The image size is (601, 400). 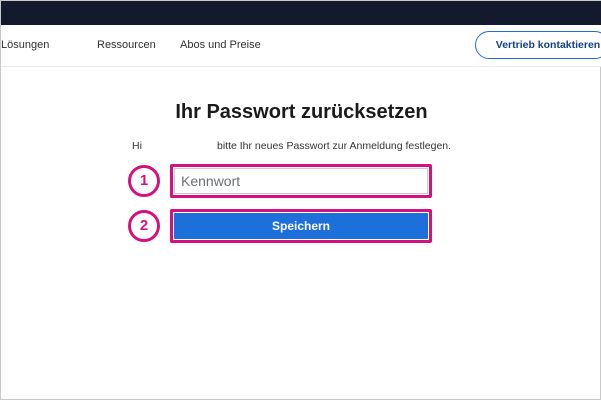 I want to click on nav-link-abos-und-preise: Abos und Preise, so click(x=220, y=45).